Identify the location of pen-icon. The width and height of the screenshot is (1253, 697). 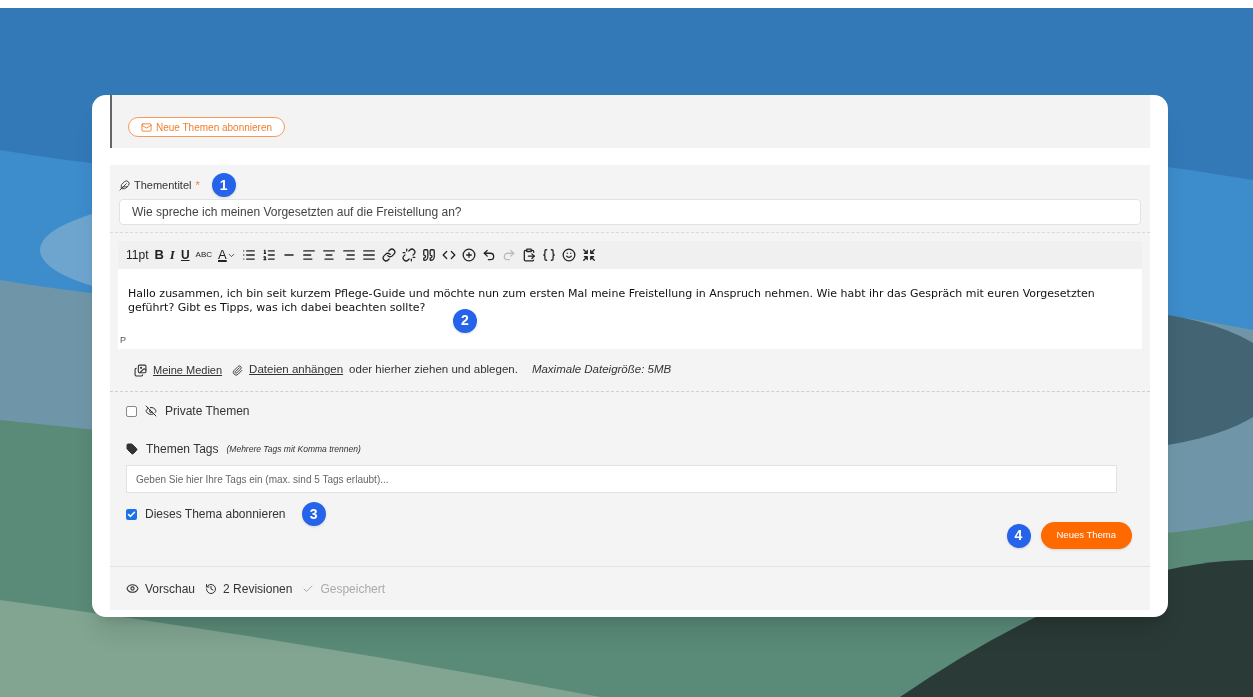
(124, 185).